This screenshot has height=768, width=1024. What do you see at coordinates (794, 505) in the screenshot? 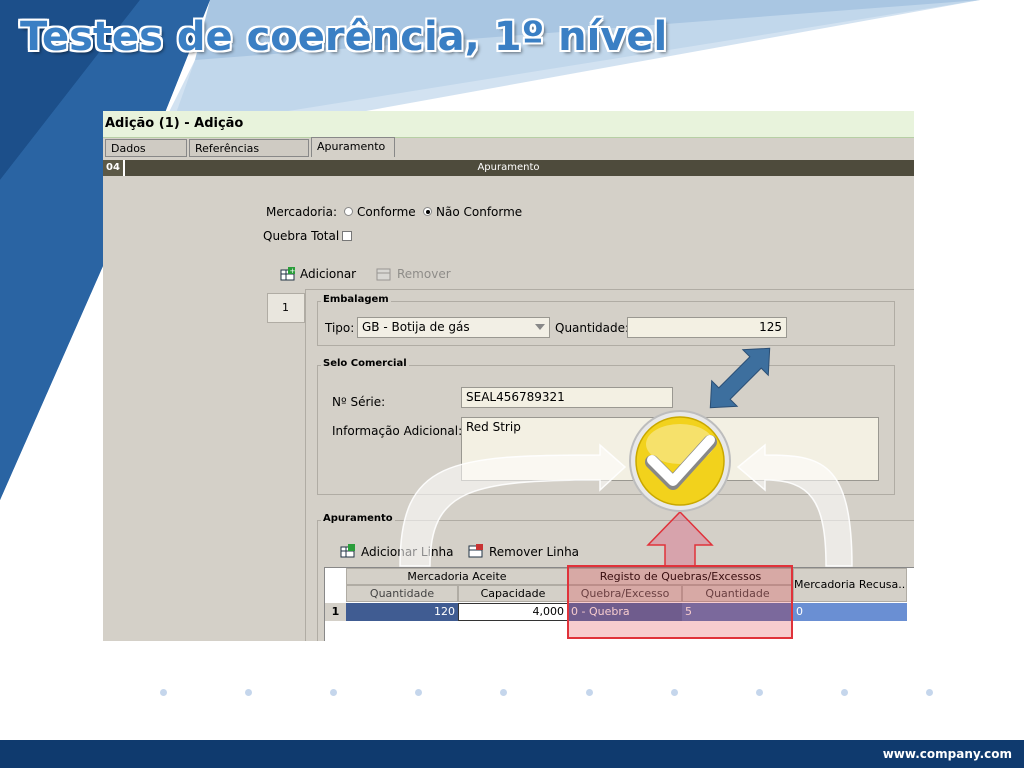
I see `right-curved-arrow` at bounding box center [794, 505].